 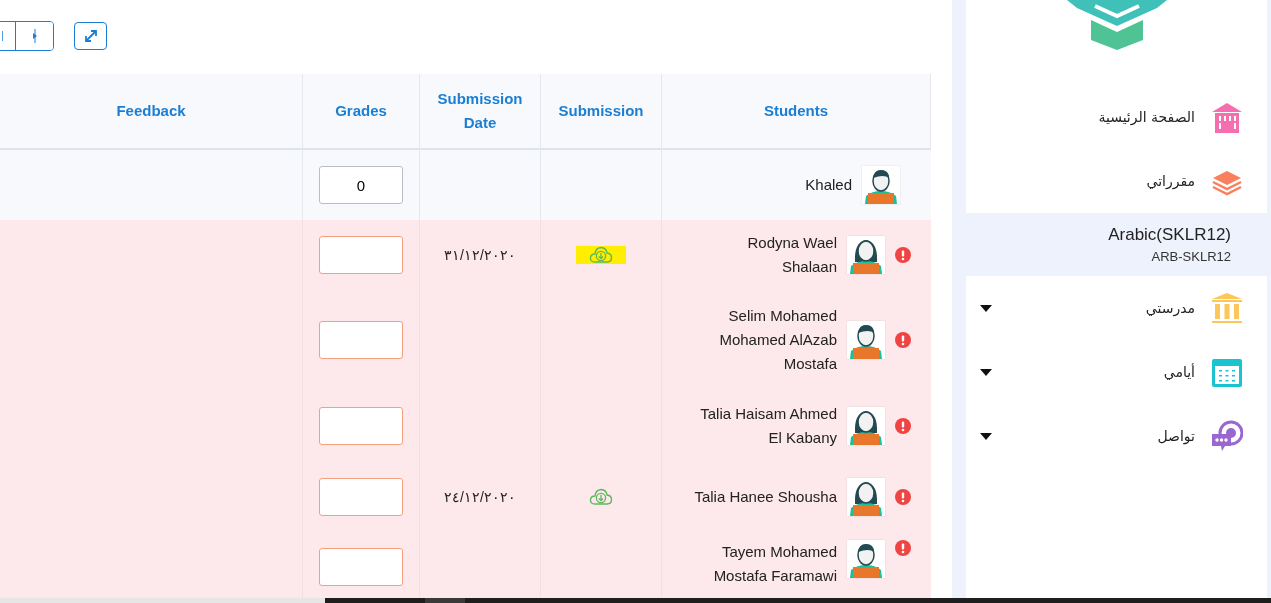 I want to click on expand-button, so click(x=90, y=36).